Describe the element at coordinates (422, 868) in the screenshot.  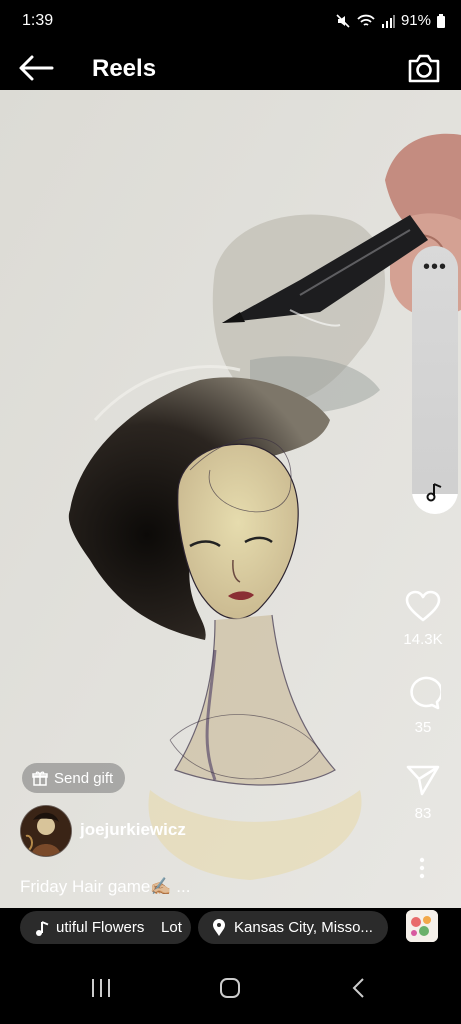
I see `more-vertical-icon` at that location.